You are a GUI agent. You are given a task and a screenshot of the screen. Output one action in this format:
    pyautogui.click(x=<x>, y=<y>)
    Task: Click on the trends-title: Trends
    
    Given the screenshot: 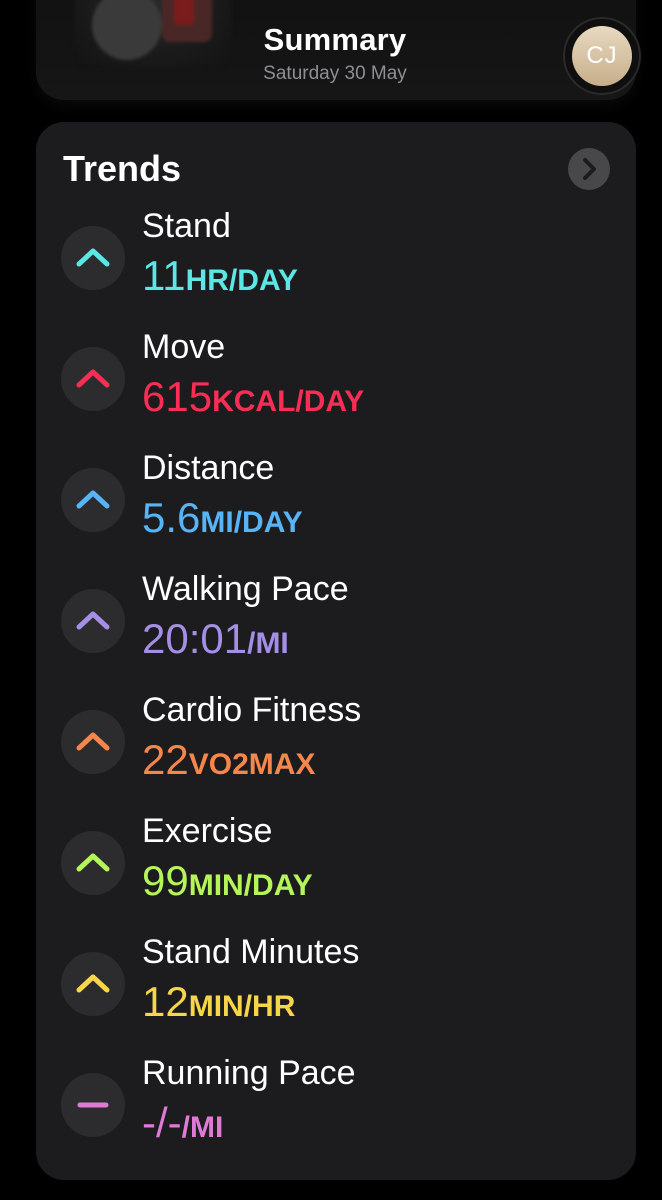 What is the action you would take?
    pyautogui.click(x=122, y=168)
    